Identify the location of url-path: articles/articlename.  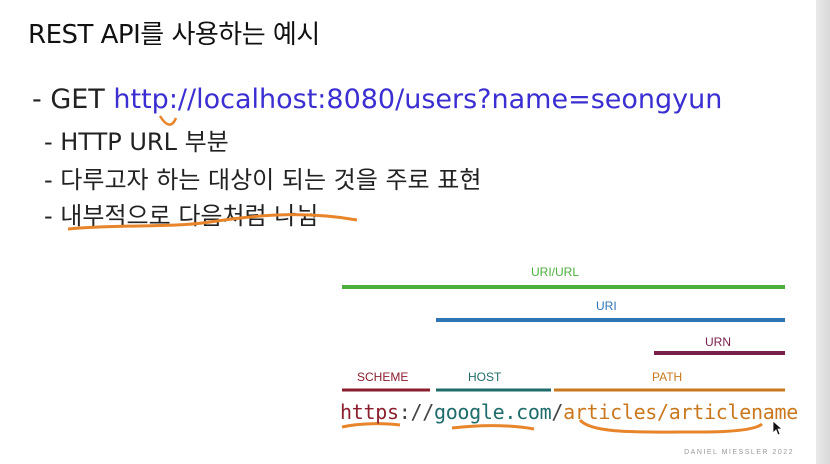
(680, 412).